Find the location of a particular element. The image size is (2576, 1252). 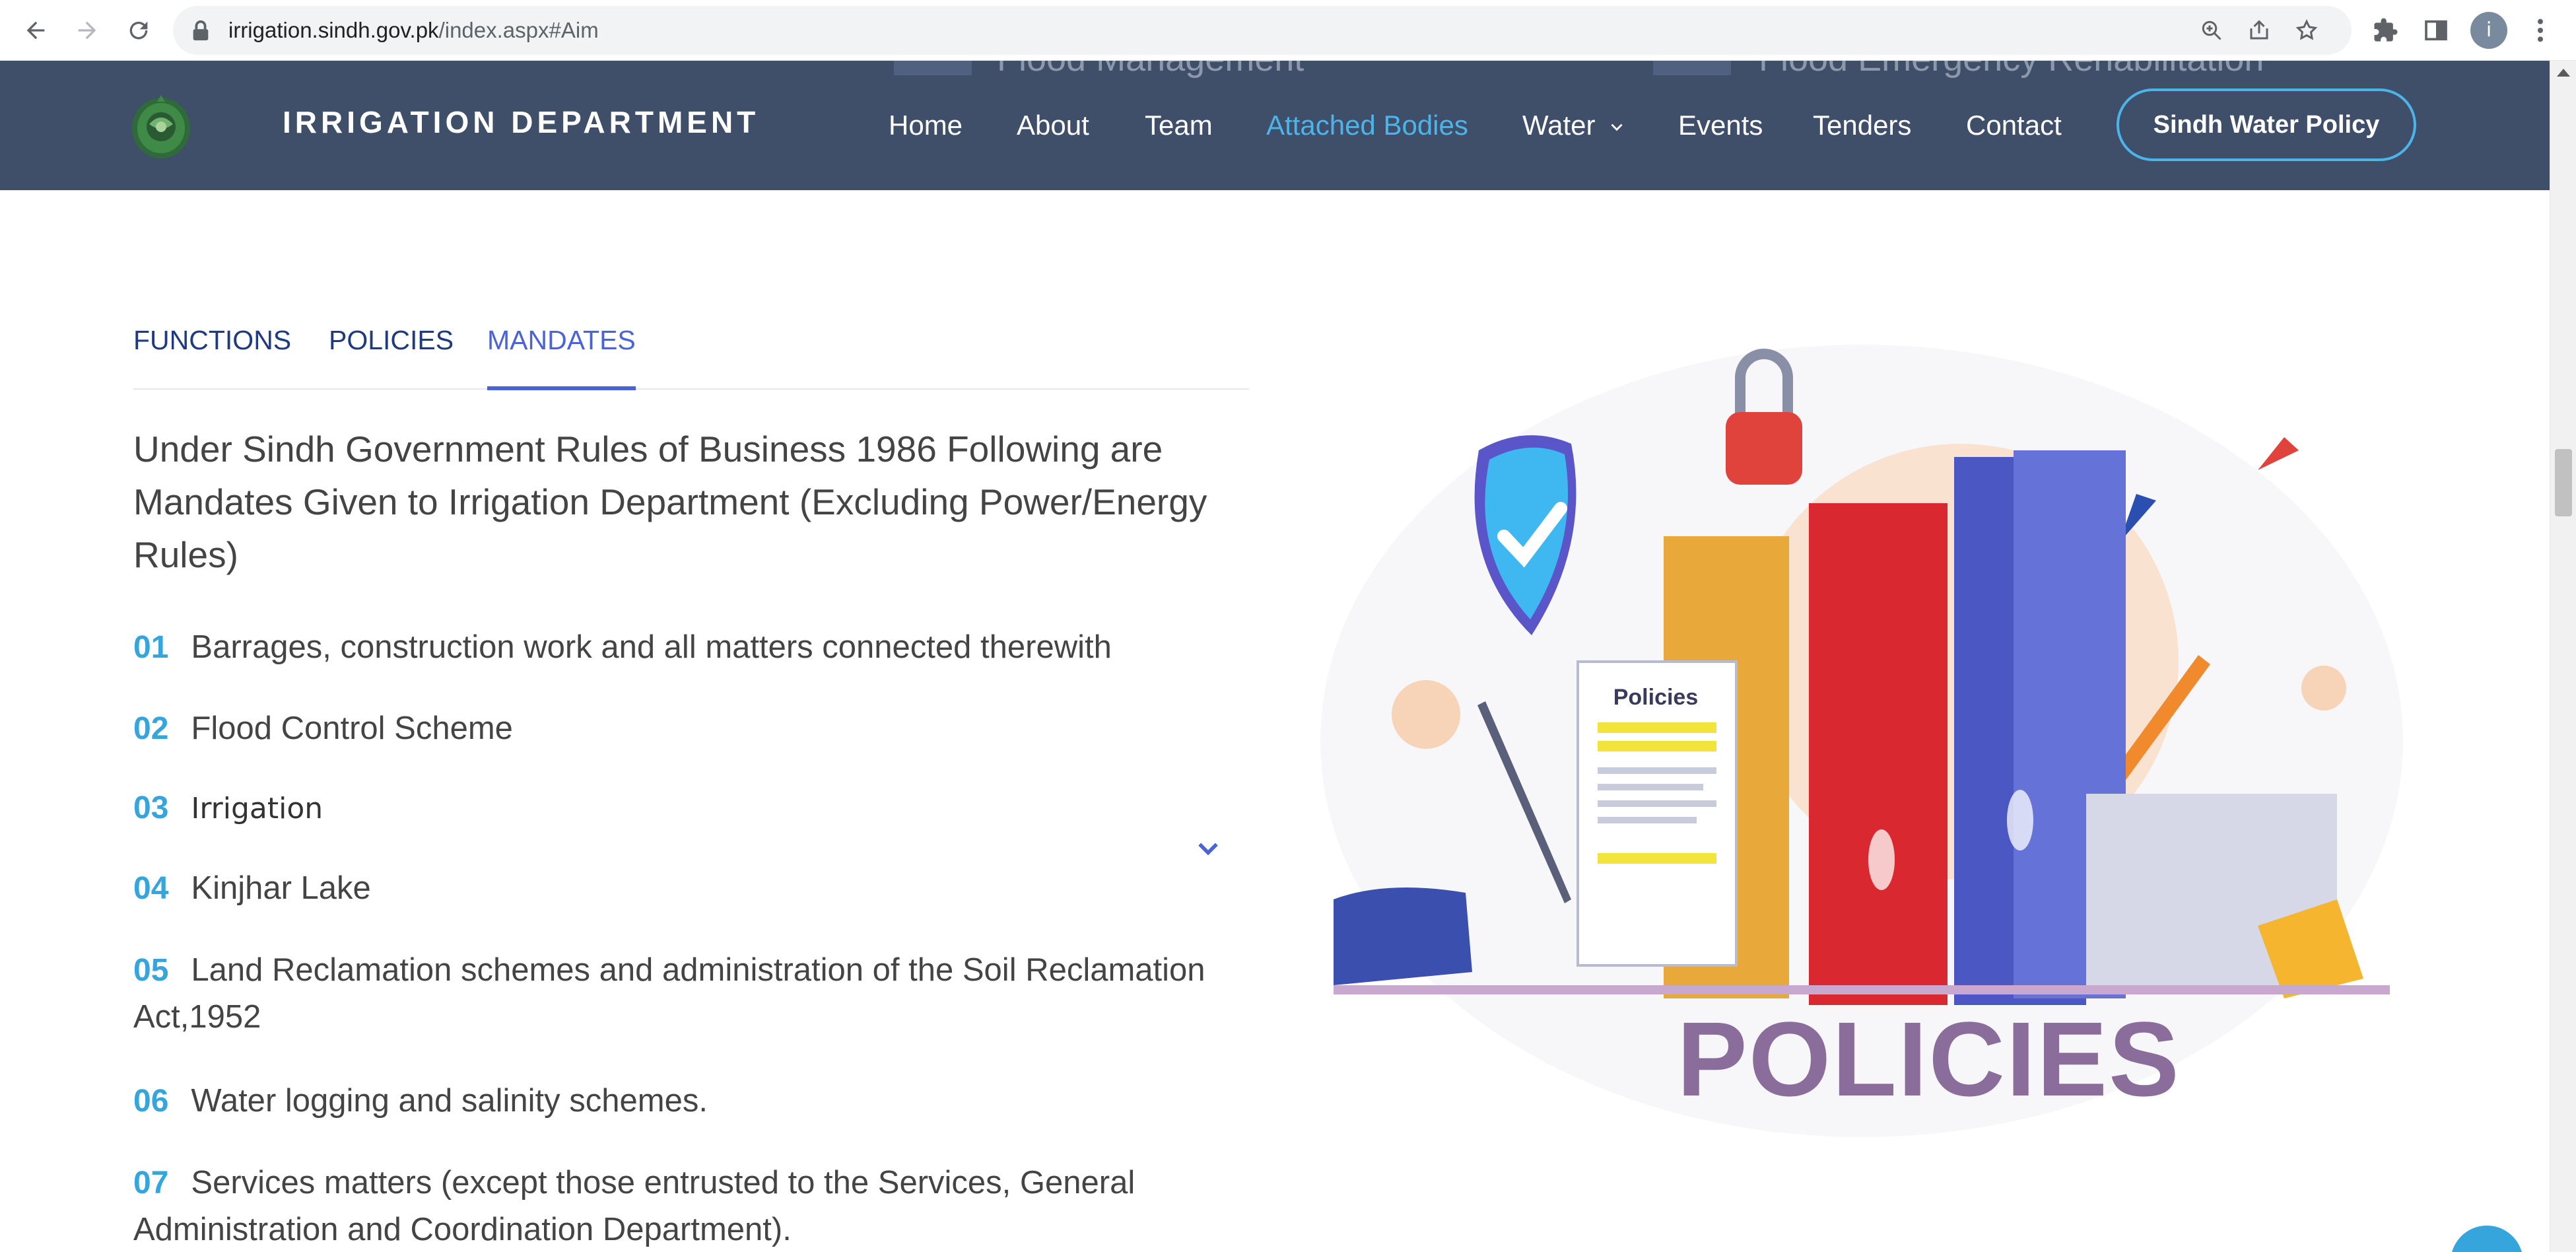

address-bar: irrigation.sindh.gov.pk/index.aspx#Aim is located at coordinates (1262, 30).